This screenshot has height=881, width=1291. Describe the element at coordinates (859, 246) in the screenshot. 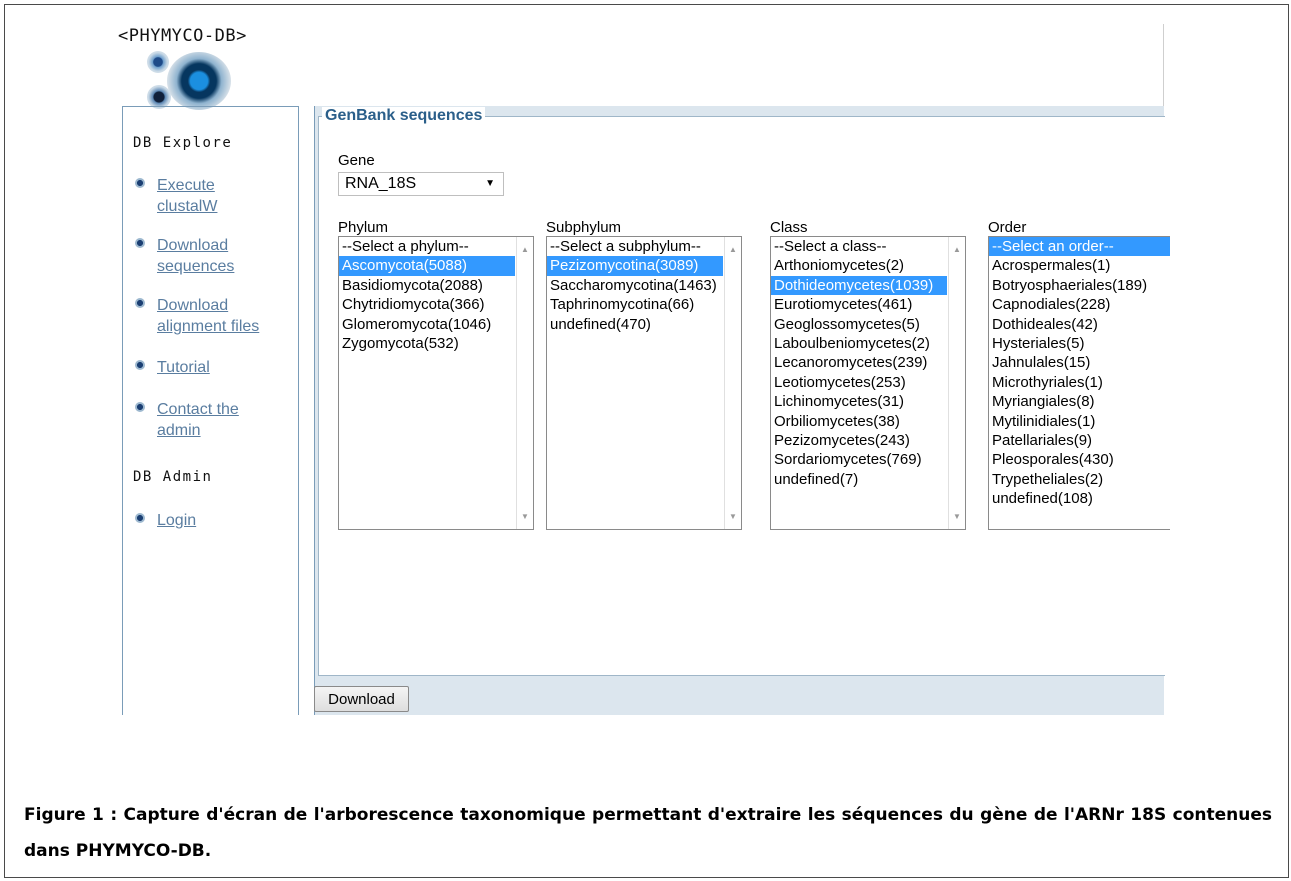

I see `class-option: --Select a class--` at that location.